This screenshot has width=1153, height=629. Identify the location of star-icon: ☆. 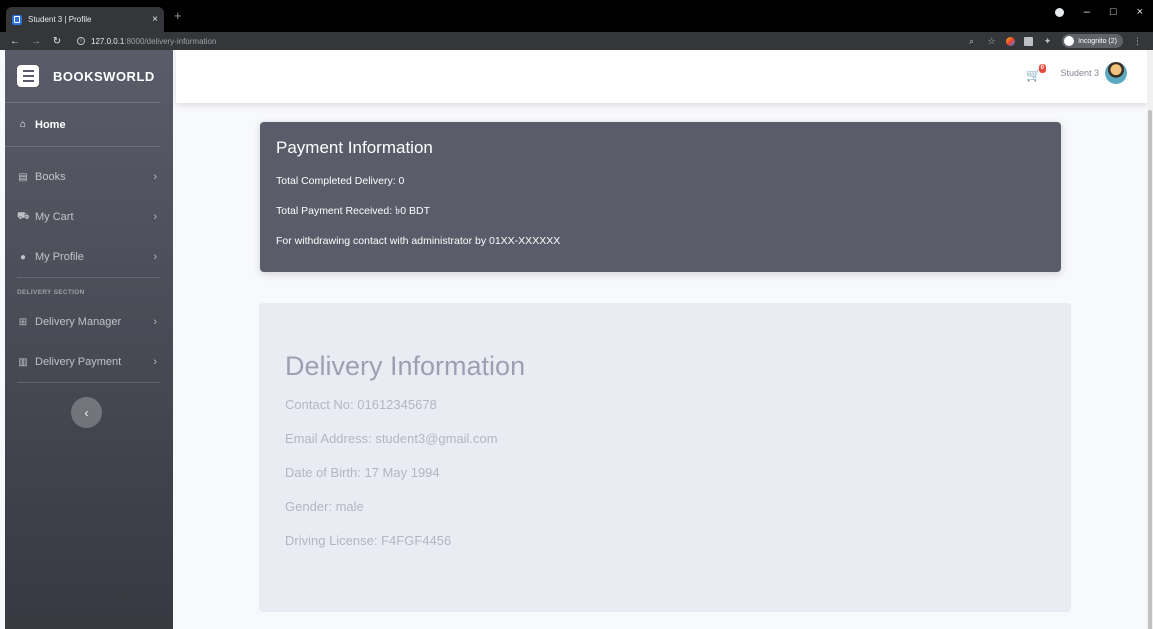
(991, 41).